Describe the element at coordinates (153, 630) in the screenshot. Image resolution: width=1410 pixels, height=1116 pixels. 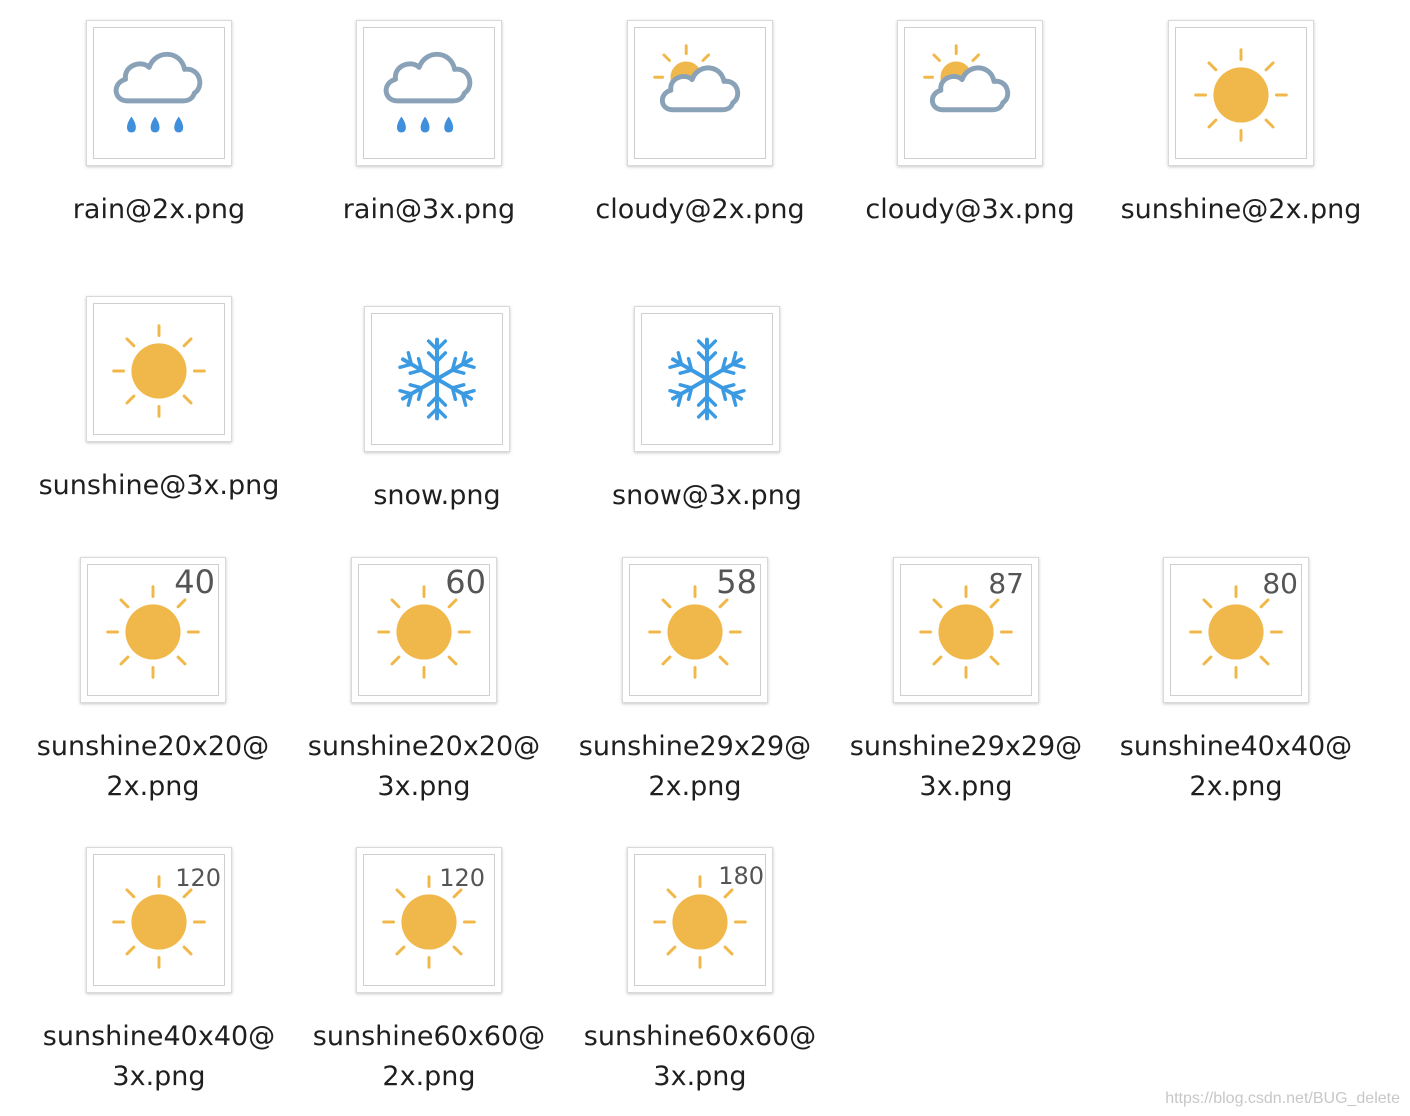
I see `file-thumbnail: 40` at that location.